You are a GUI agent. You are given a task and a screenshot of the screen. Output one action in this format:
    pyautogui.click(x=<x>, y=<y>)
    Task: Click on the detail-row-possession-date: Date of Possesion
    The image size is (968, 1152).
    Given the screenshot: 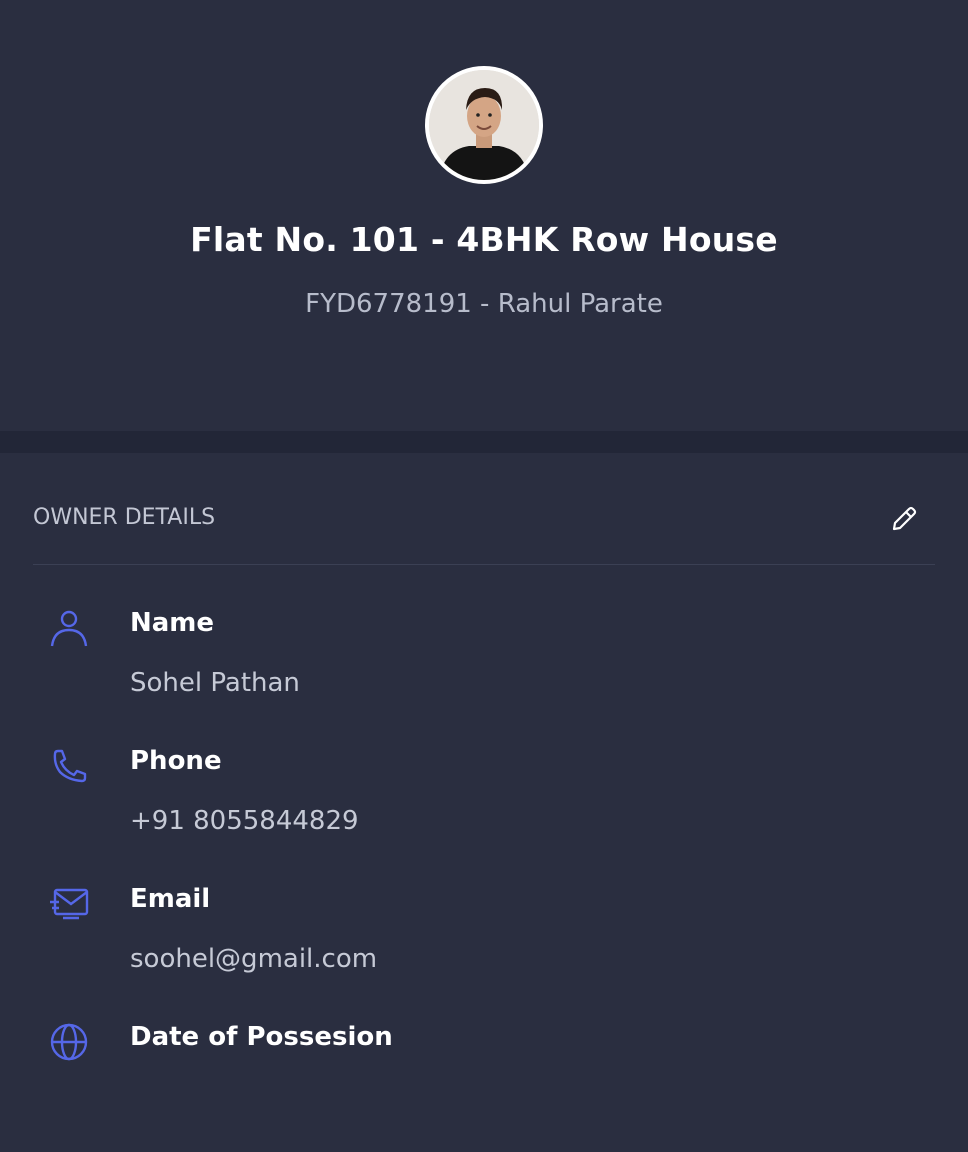 What is the action you would take?
    pyautogui.click(x=484, y=1087)
    